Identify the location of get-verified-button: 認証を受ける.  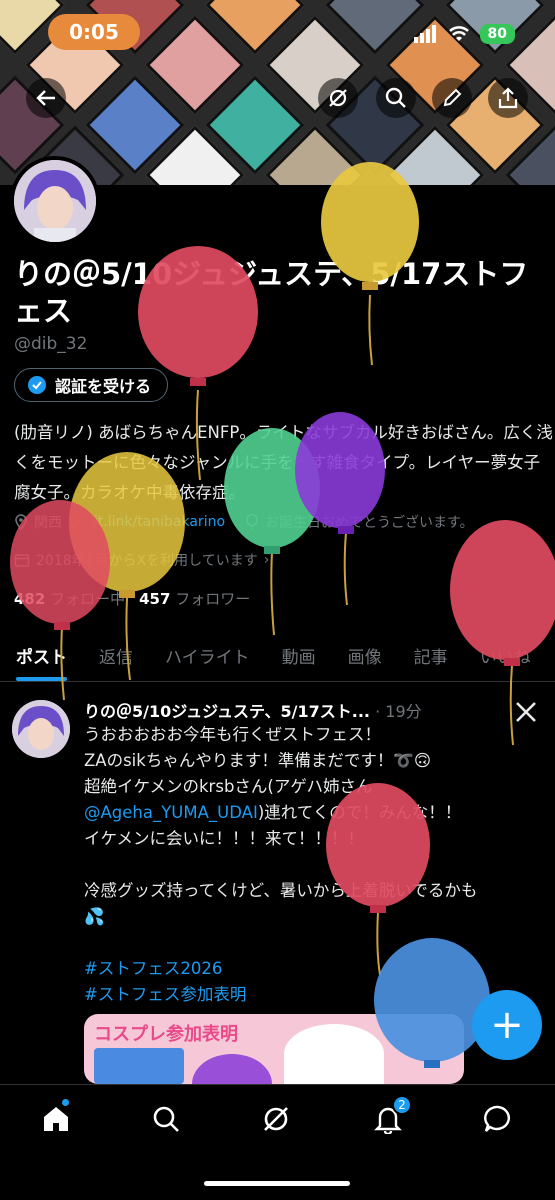
(91, 385).